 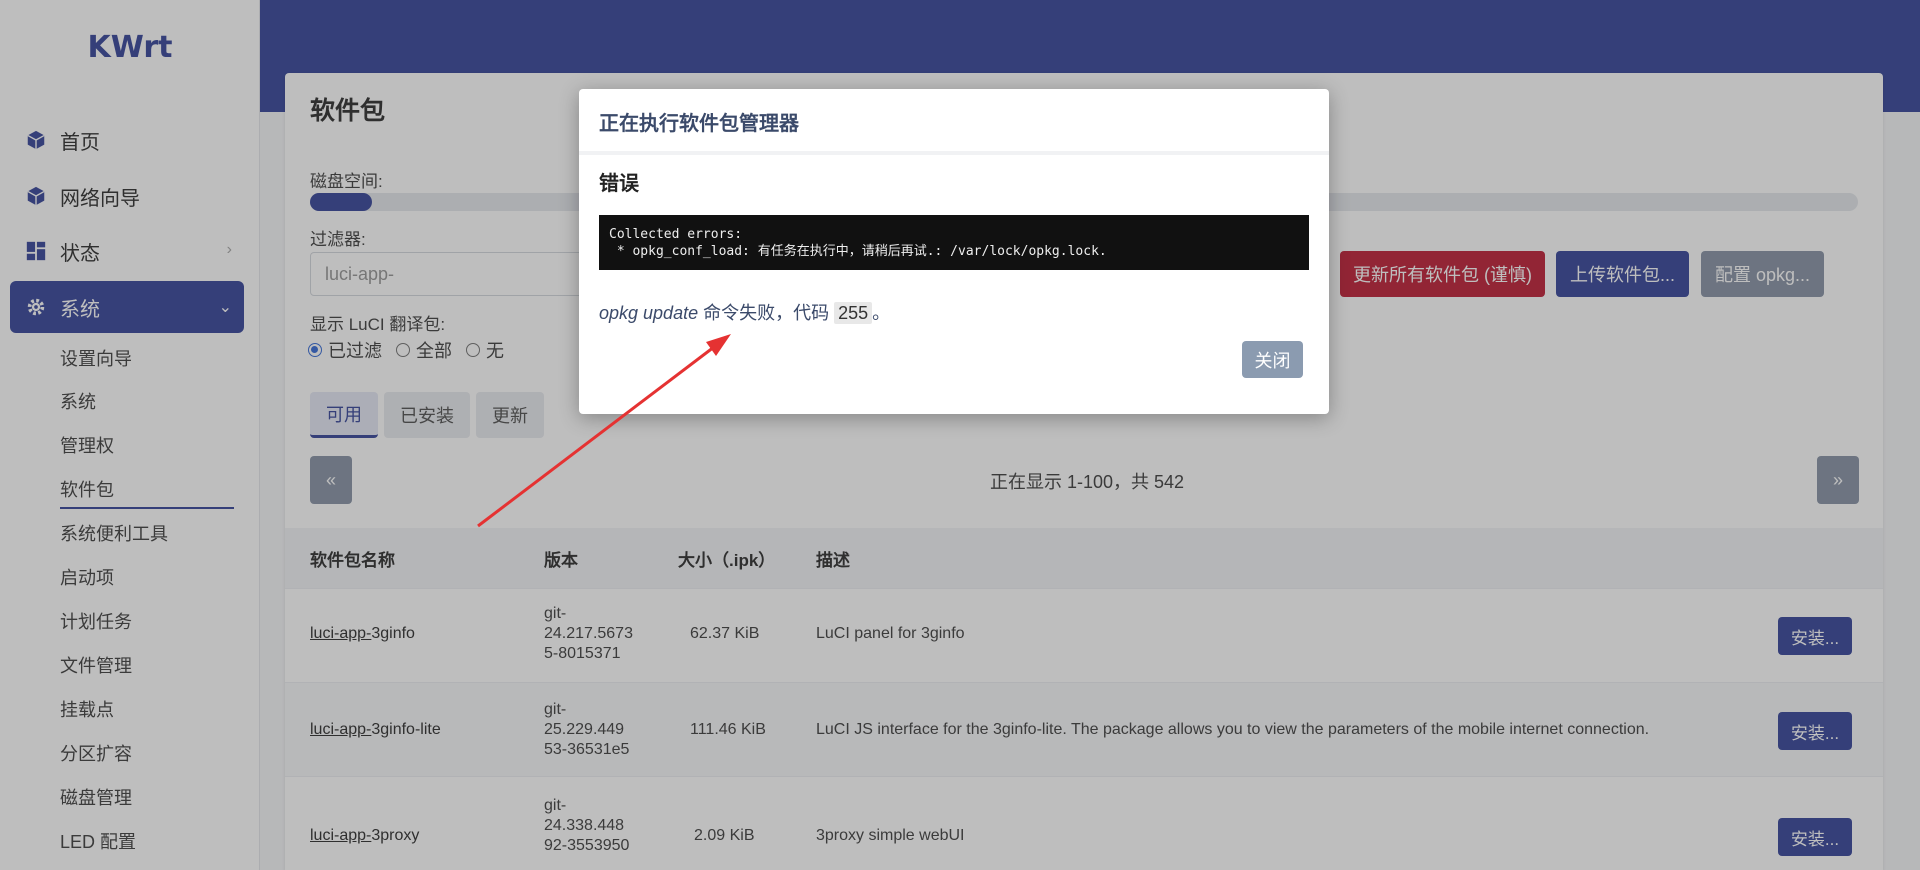 I want to click on close-button: 关闭, so click(x=1272, y=359).